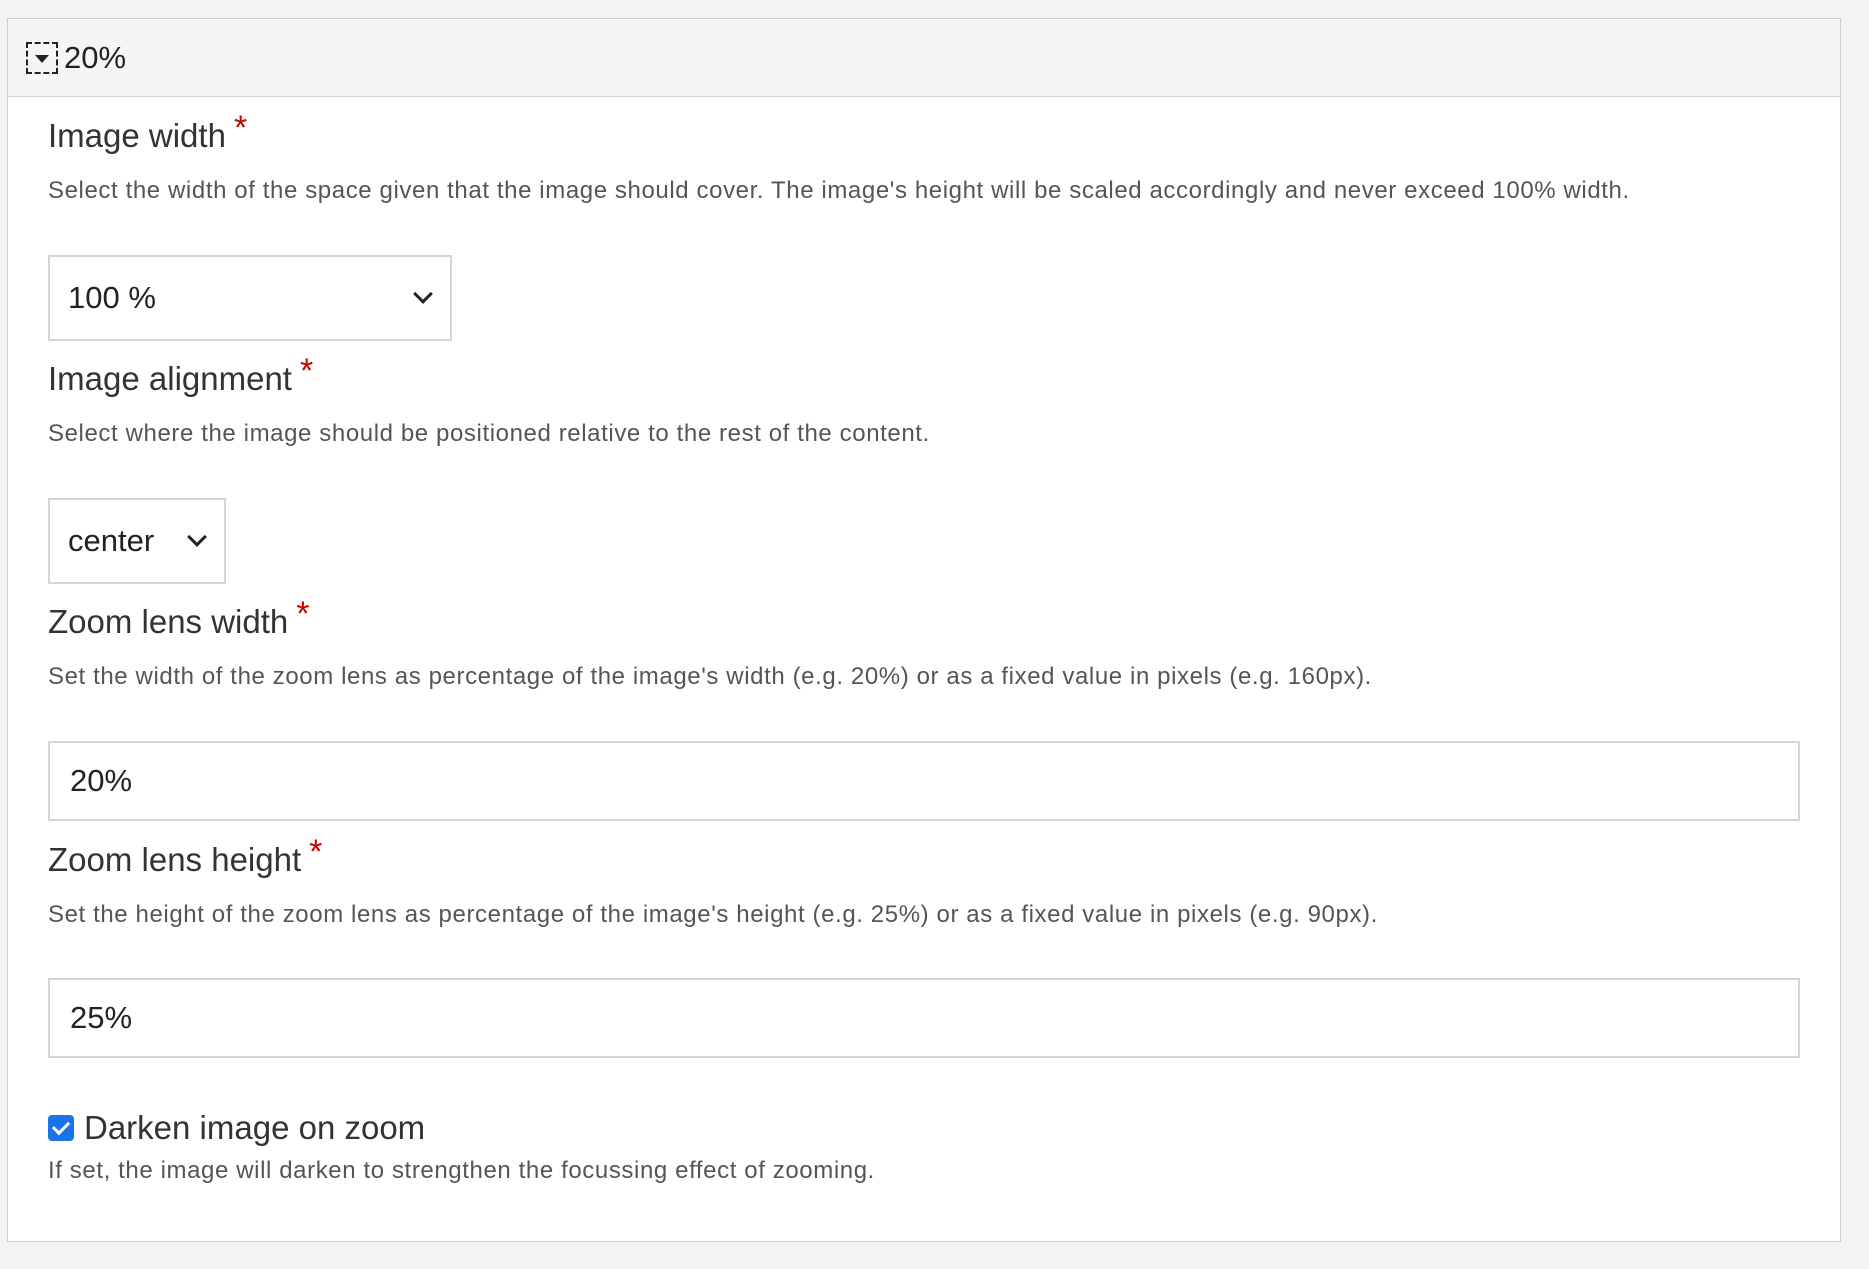  I want to click on panel-title: 20%, so click(95, 57).